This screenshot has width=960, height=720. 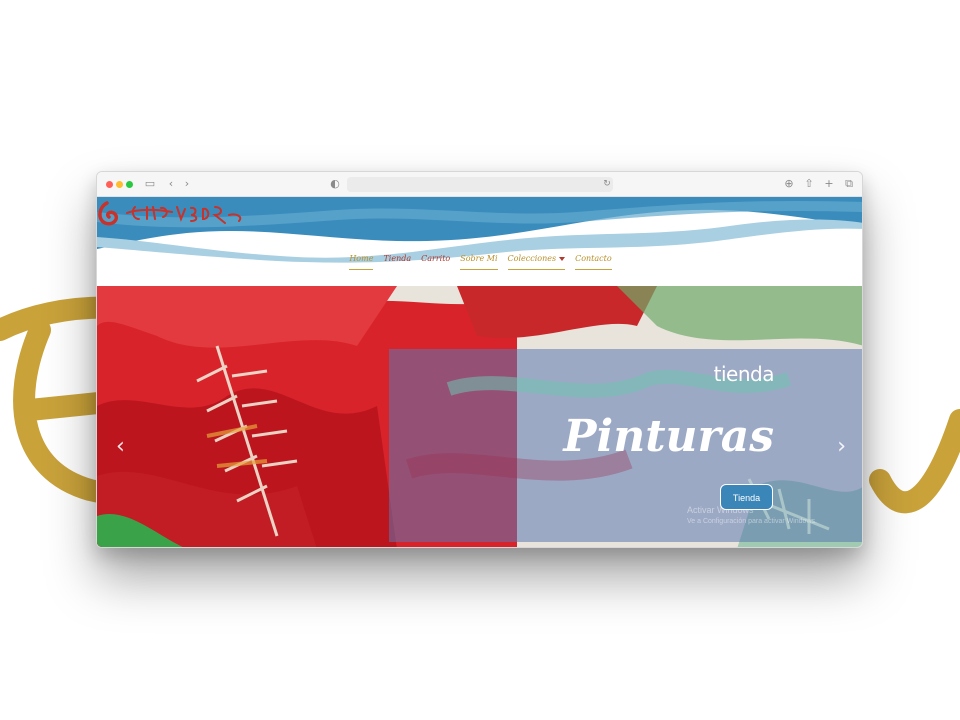 What do you see at coordinates (607, 184) in the screenshot?
I see `reload-icon: ↻` at bounding box center [607, 184].